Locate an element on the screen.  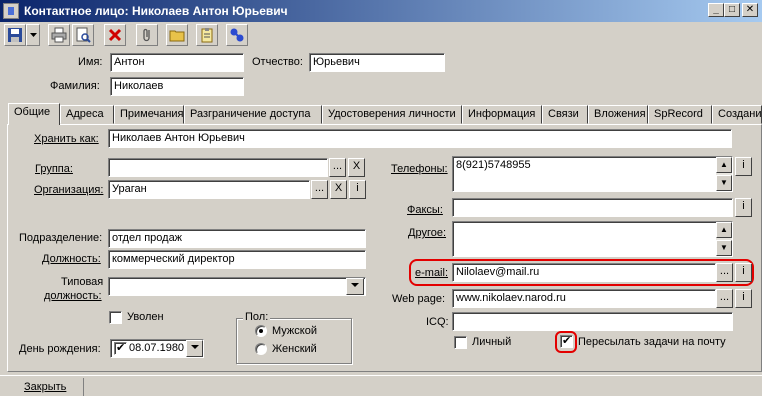
close-button: Закрыть is located at coordinates (46, 387).